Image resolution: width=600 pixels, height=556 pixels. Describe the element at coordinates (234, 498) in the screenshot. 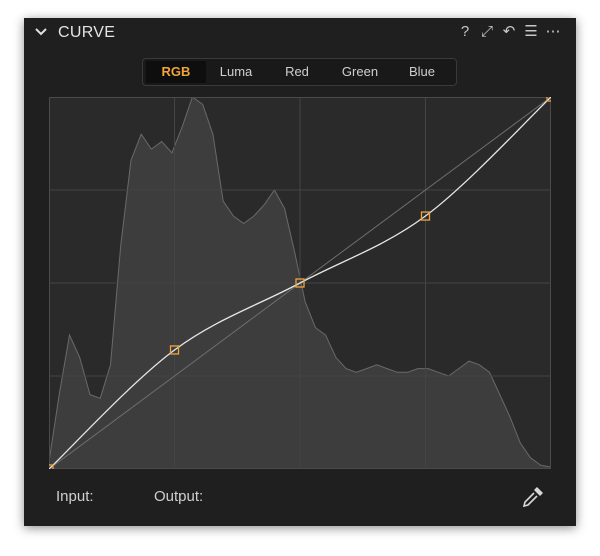

I see `output-value` at that location.